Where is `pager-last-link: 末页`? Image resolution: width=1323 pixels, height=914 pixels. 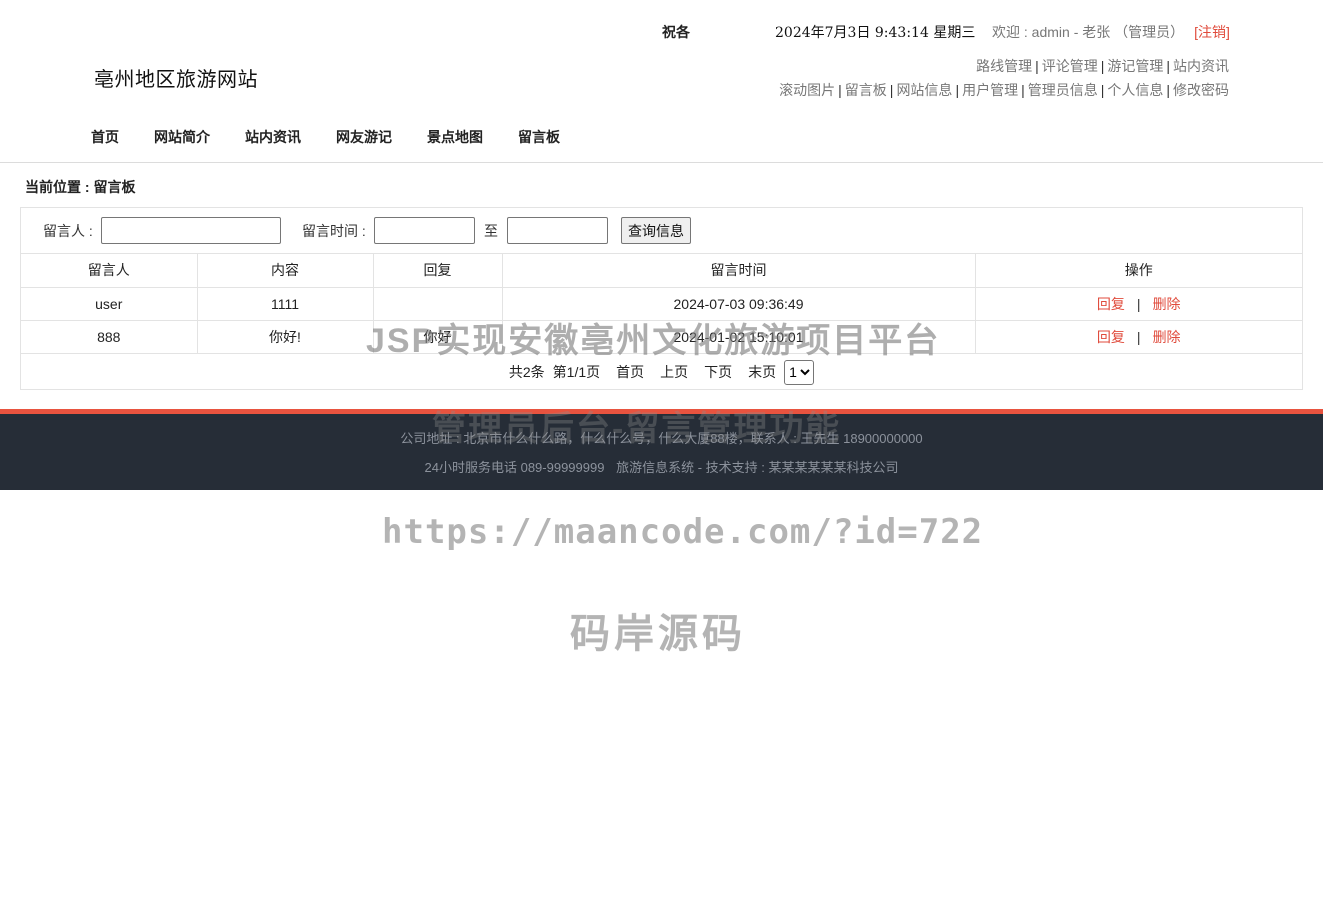 pager-last-link: 末页 is located at coordinates (762, 372).